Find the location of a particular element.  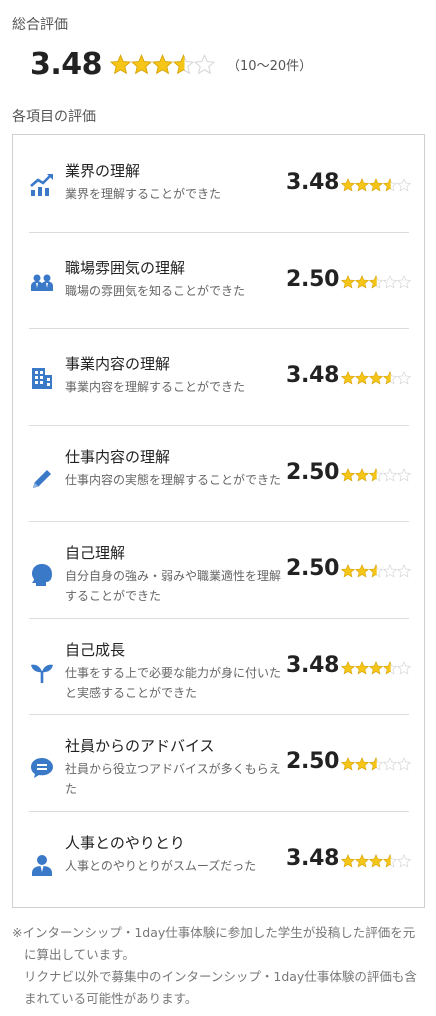

item-description: 事業内容を理解することができた is located at coordinates (155, 387).